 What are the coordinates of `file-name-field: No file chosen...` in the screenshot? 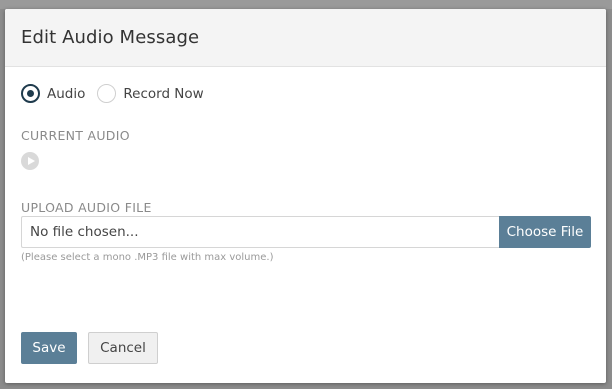 It's located at (260, 232).